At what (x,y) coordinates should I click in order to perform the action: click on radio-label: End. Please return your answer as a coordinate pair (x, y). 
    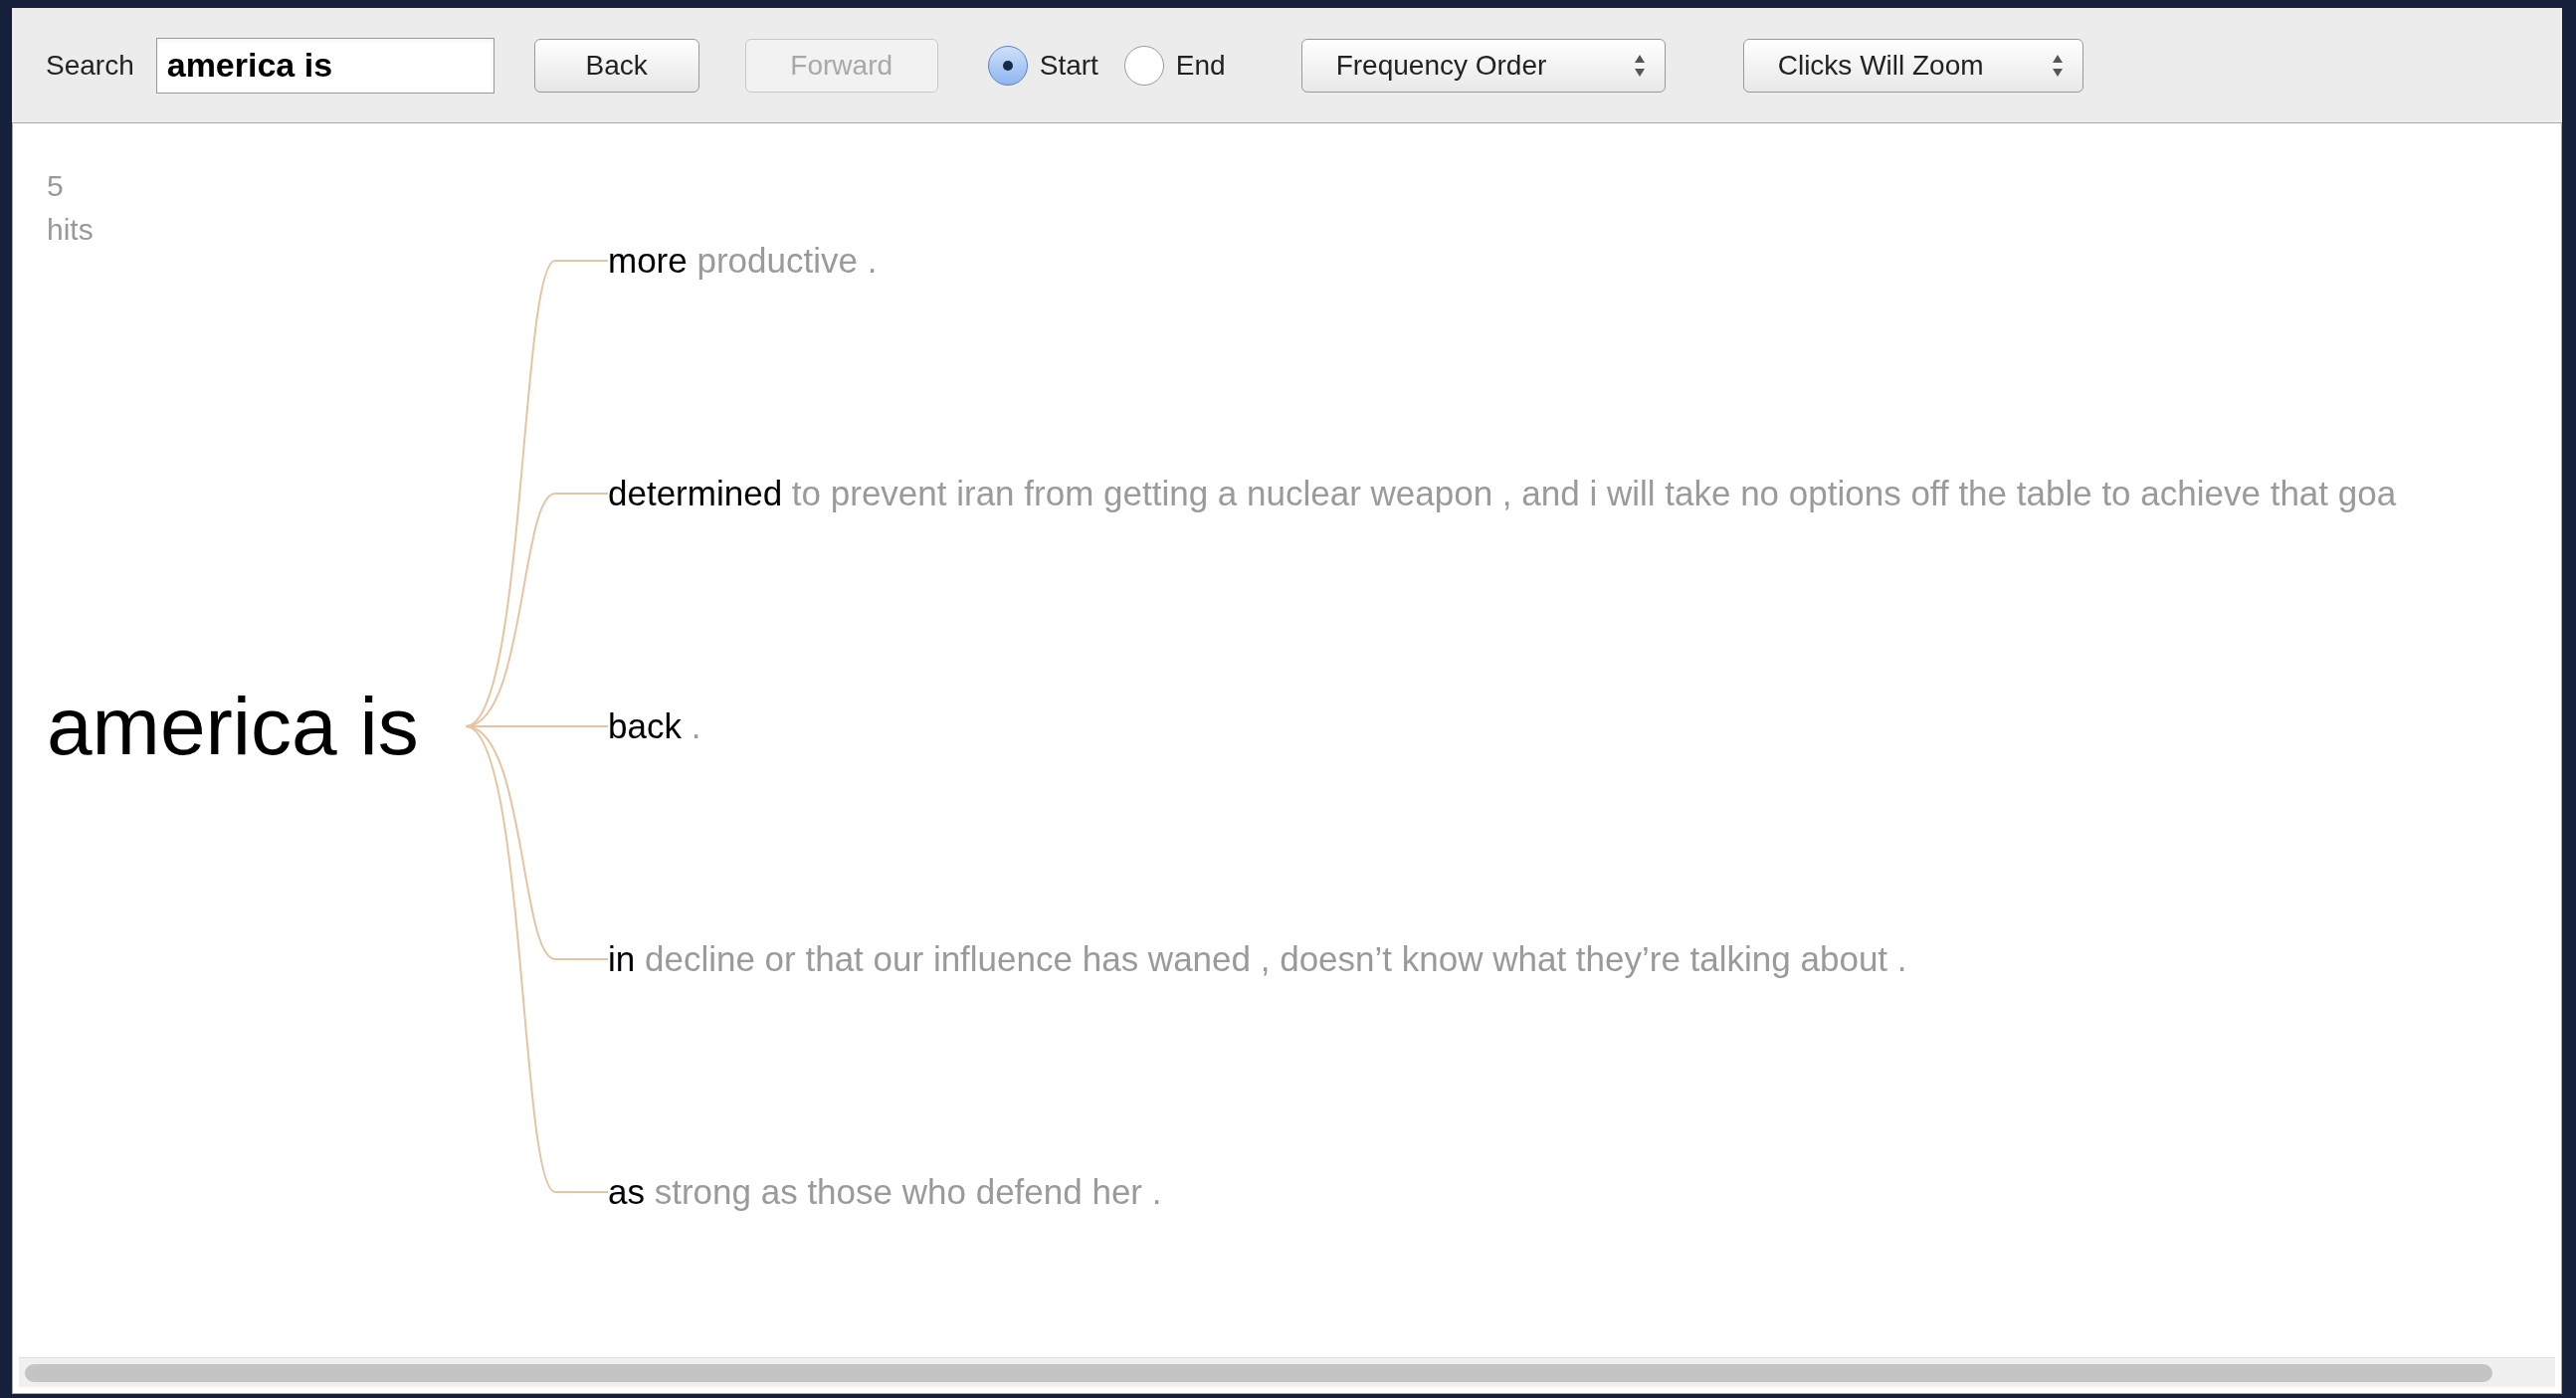
    Looking at the image, I should click on (1200, 65).